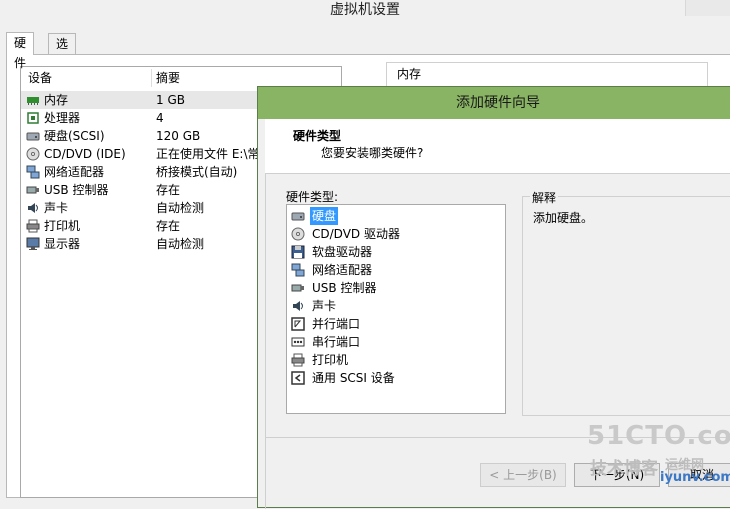 This screenshot has width=730, height=509. Describe the element at coordinates (395, 306) in the screenshot. I see `hw-item-sound: 声卡` at that location.